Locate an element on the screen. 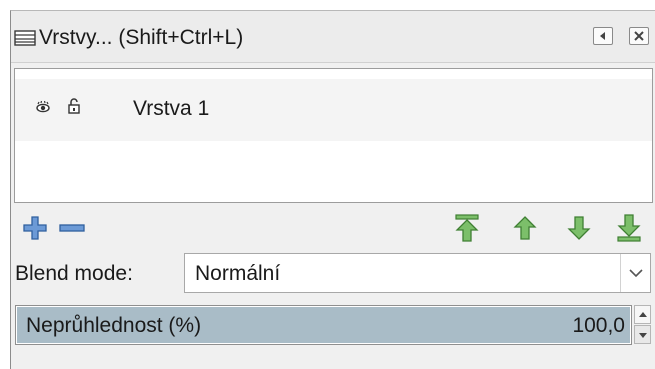 The width and height of the screenshot is (655, 369). spin-up-button is located at coordinates (642, 314).